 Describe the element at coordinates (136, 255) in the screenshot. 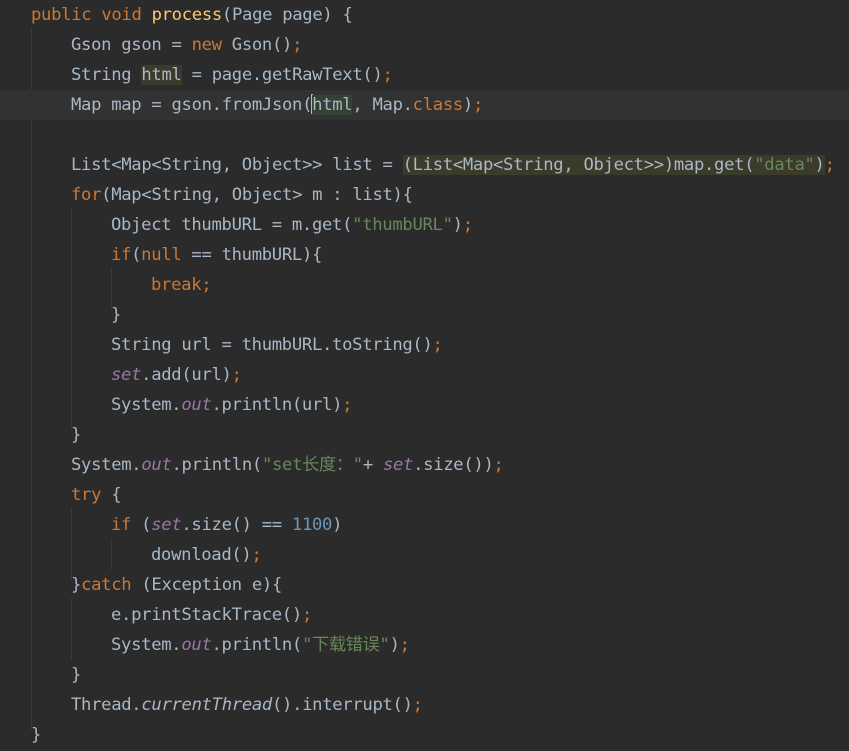

I see `code-token: (` at that location.